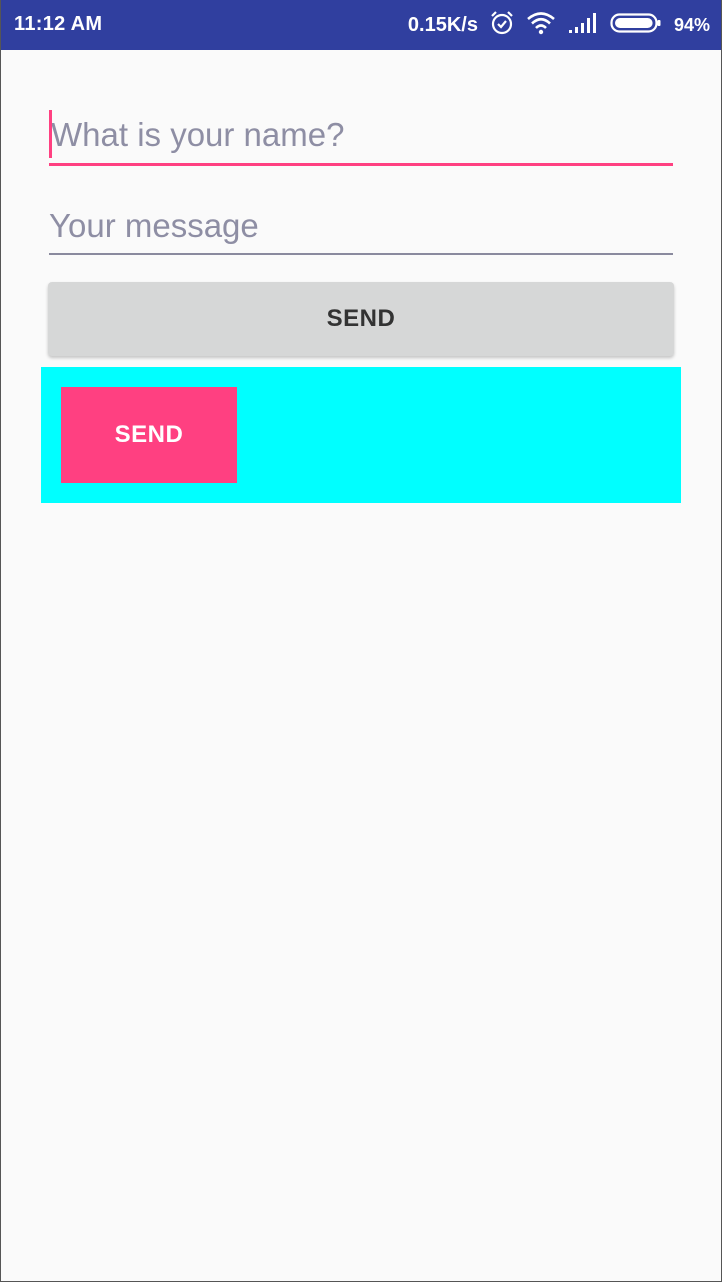 Image resolution: width=722 pixels, height=1282 pixels. What do you see at coordinates (361, 435) in the screenshot?
I see `custom-button-panel: SEND` at bounding box center [361, 435].